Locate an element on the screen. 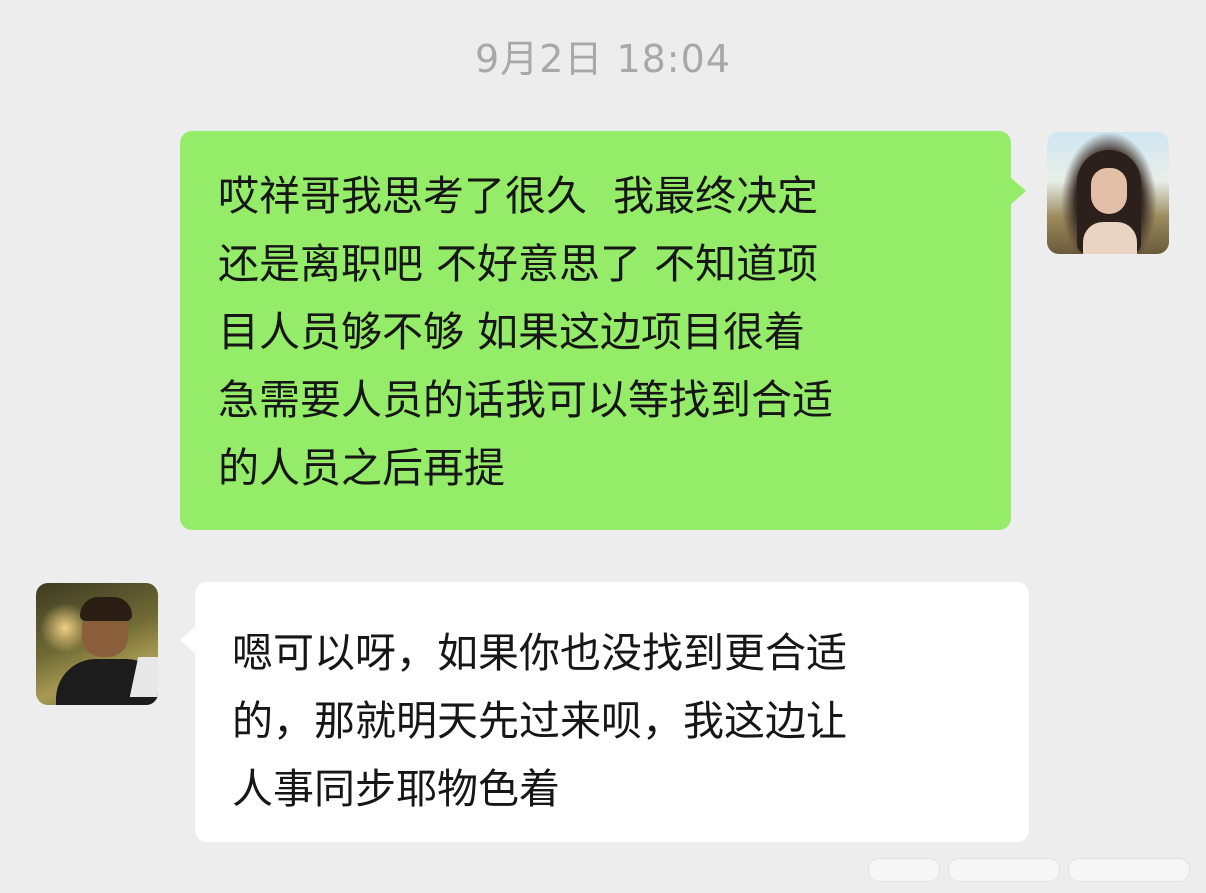  watermark-logo is located at coordinates (1033, 868).